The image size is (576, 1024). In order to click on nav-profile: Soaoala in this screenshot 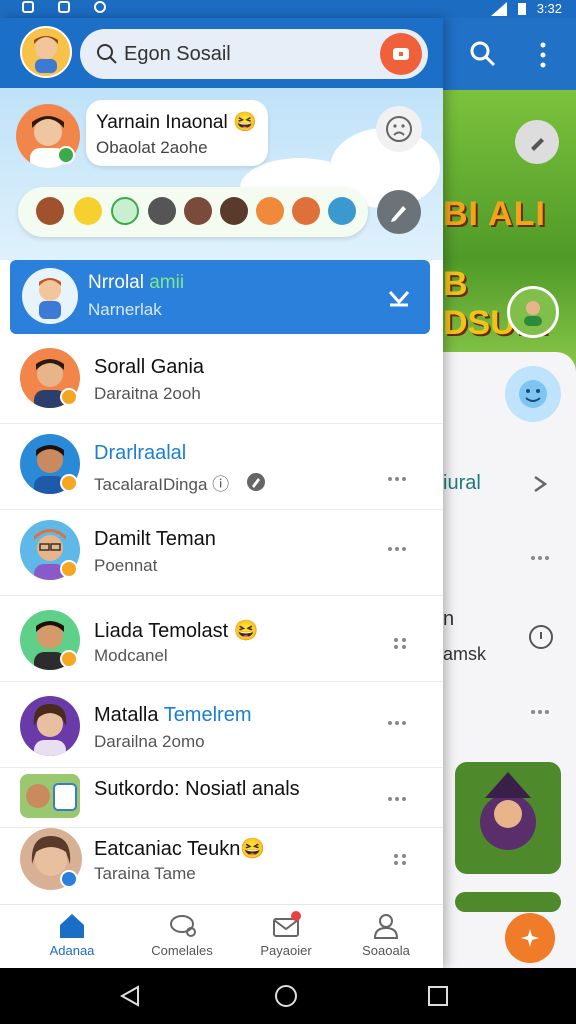, I will do `click(386, 934)`.